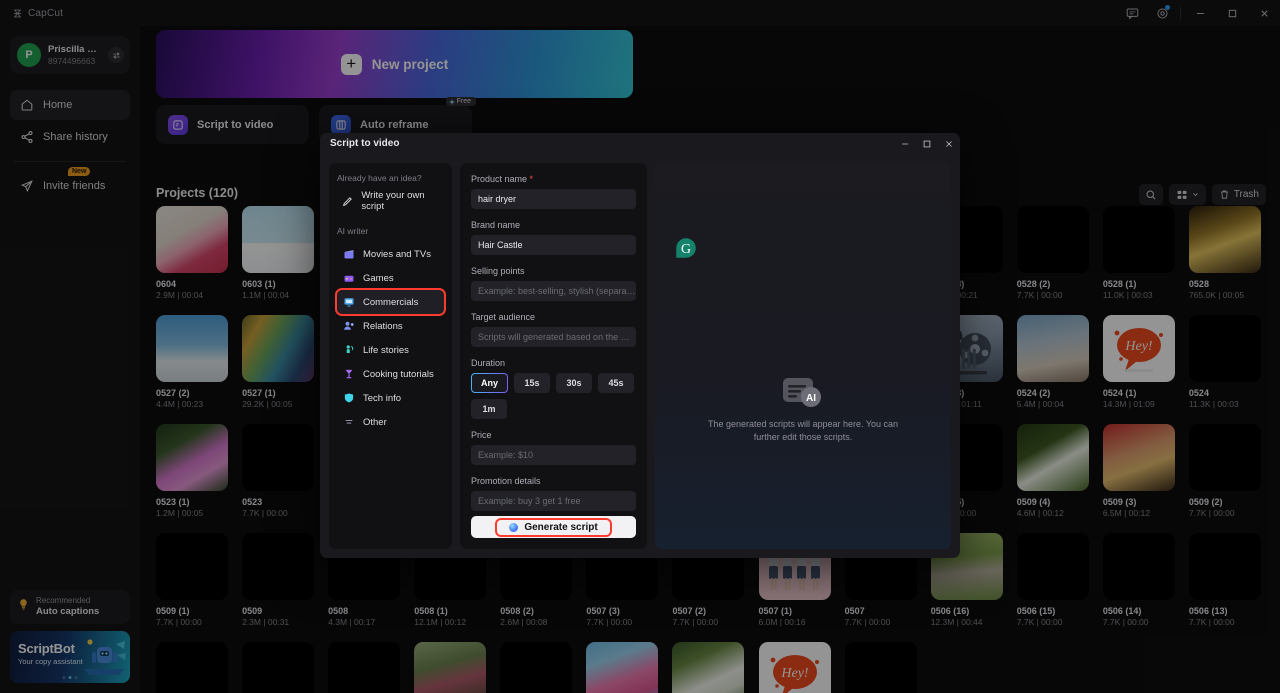  I want to click on category-label: Commercials, so click(391, 302).